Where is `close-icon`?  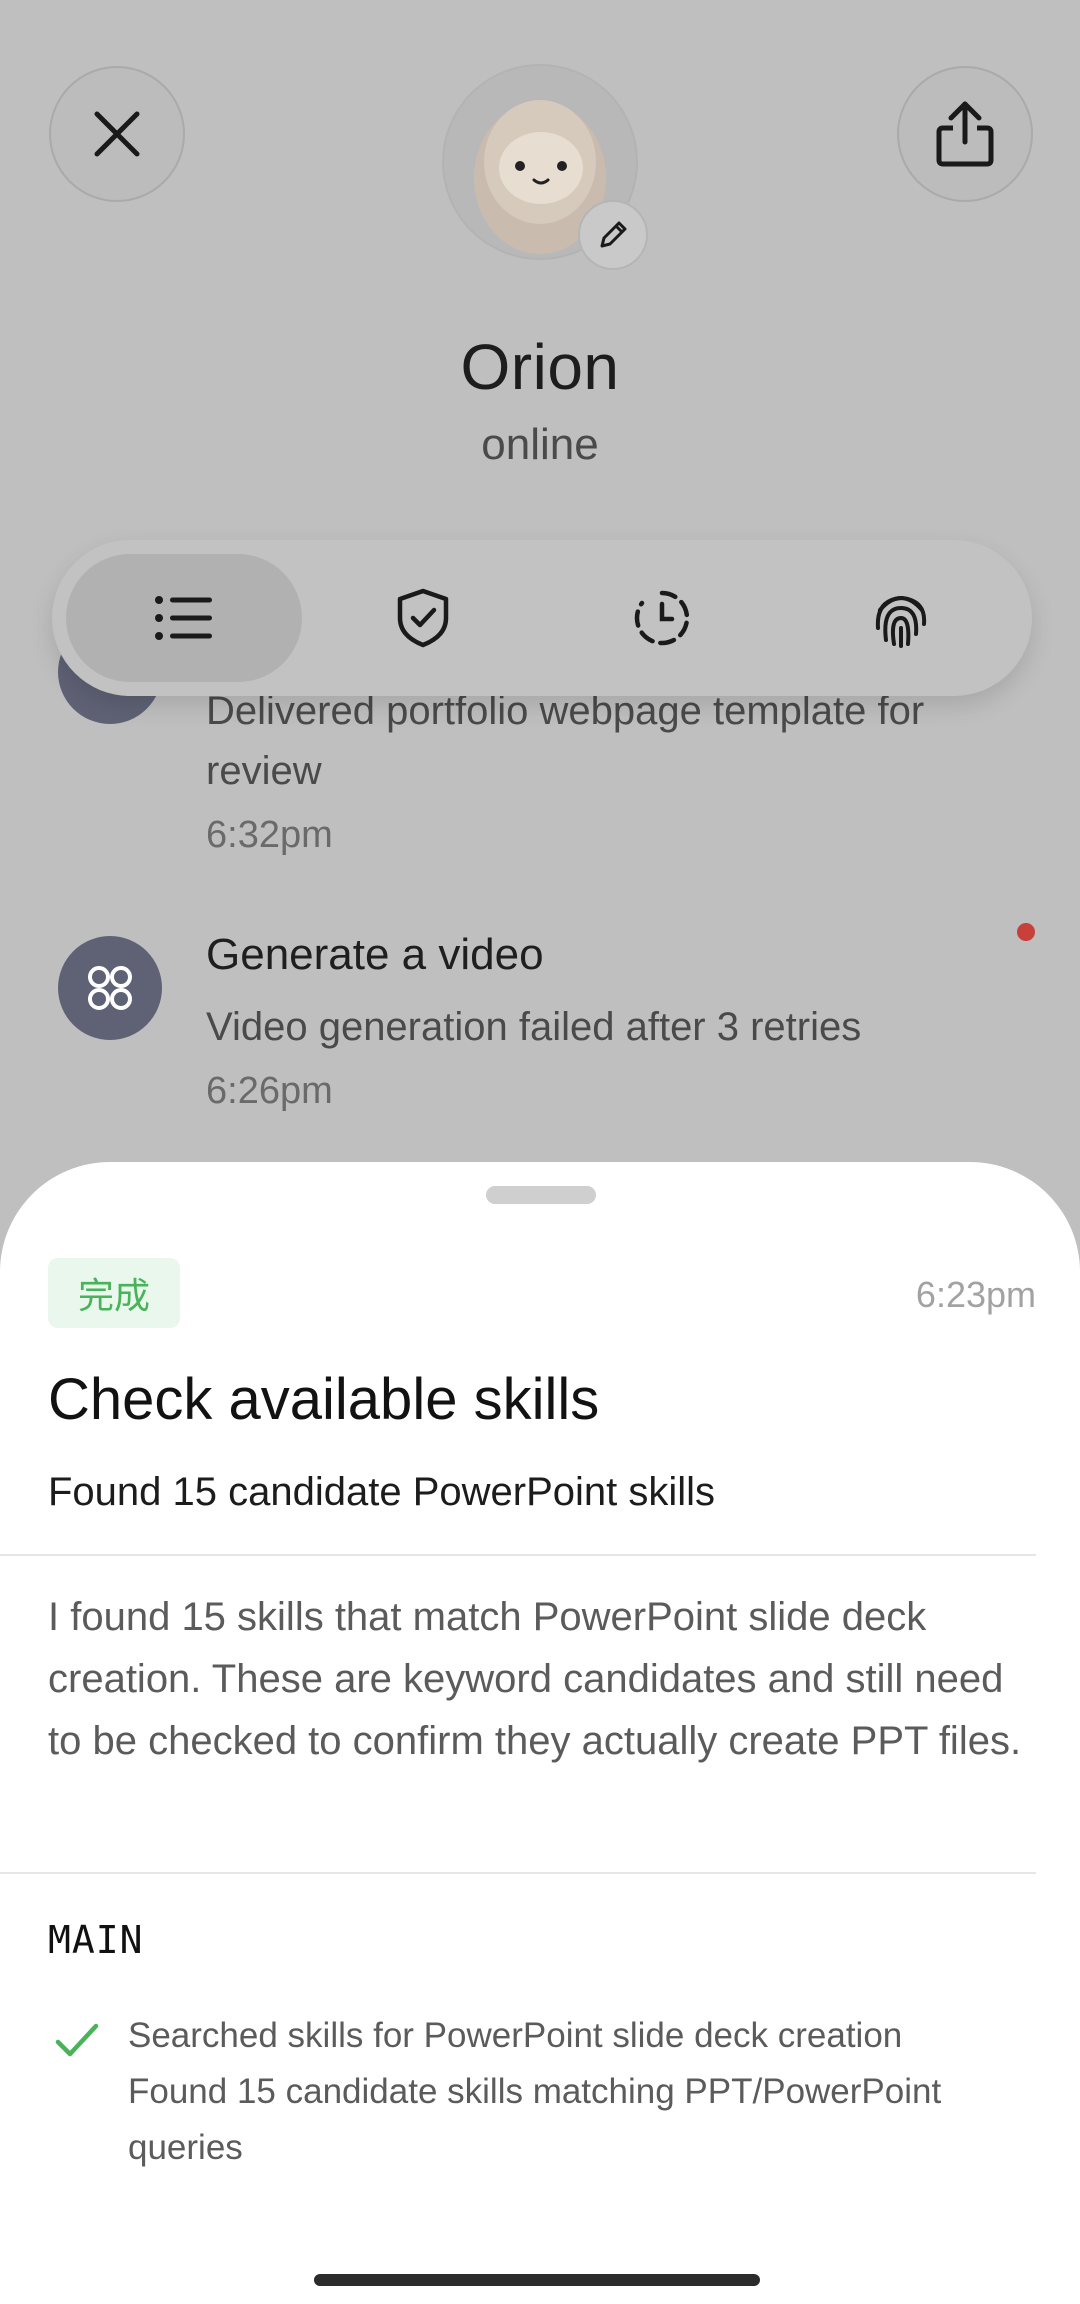 close-icon is located at coordinates (117, 134).